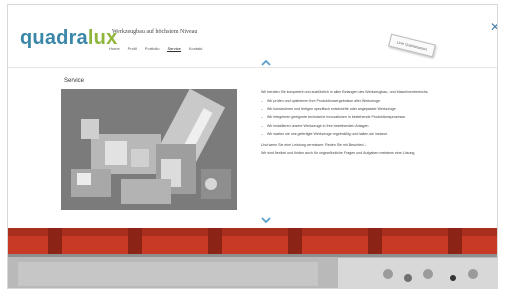  I want to click on tagline: Werkzeugbau auf höchstem Niveau, so click(155, 32).